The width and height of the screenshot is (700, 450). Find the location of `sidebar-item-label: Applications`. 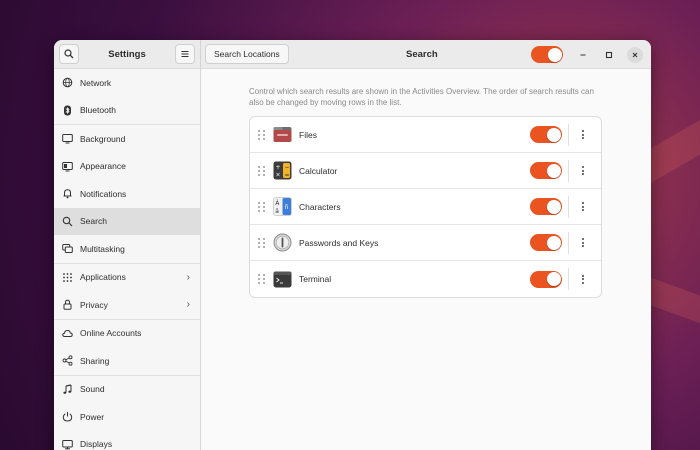

sidebar-item-label: Applications is located at coordinates (103, 277).